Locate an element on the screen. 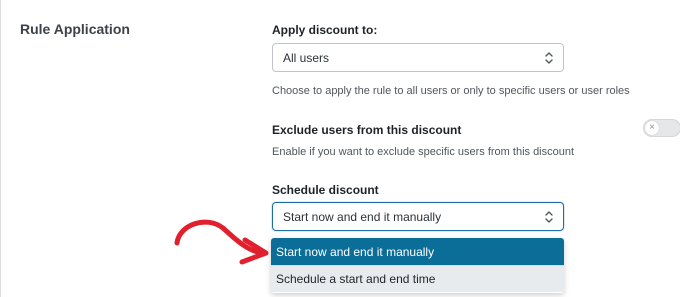 The image size is (680, 297). exclude-users-label: Exclude users from this discount is located at coordinates (367, 130).